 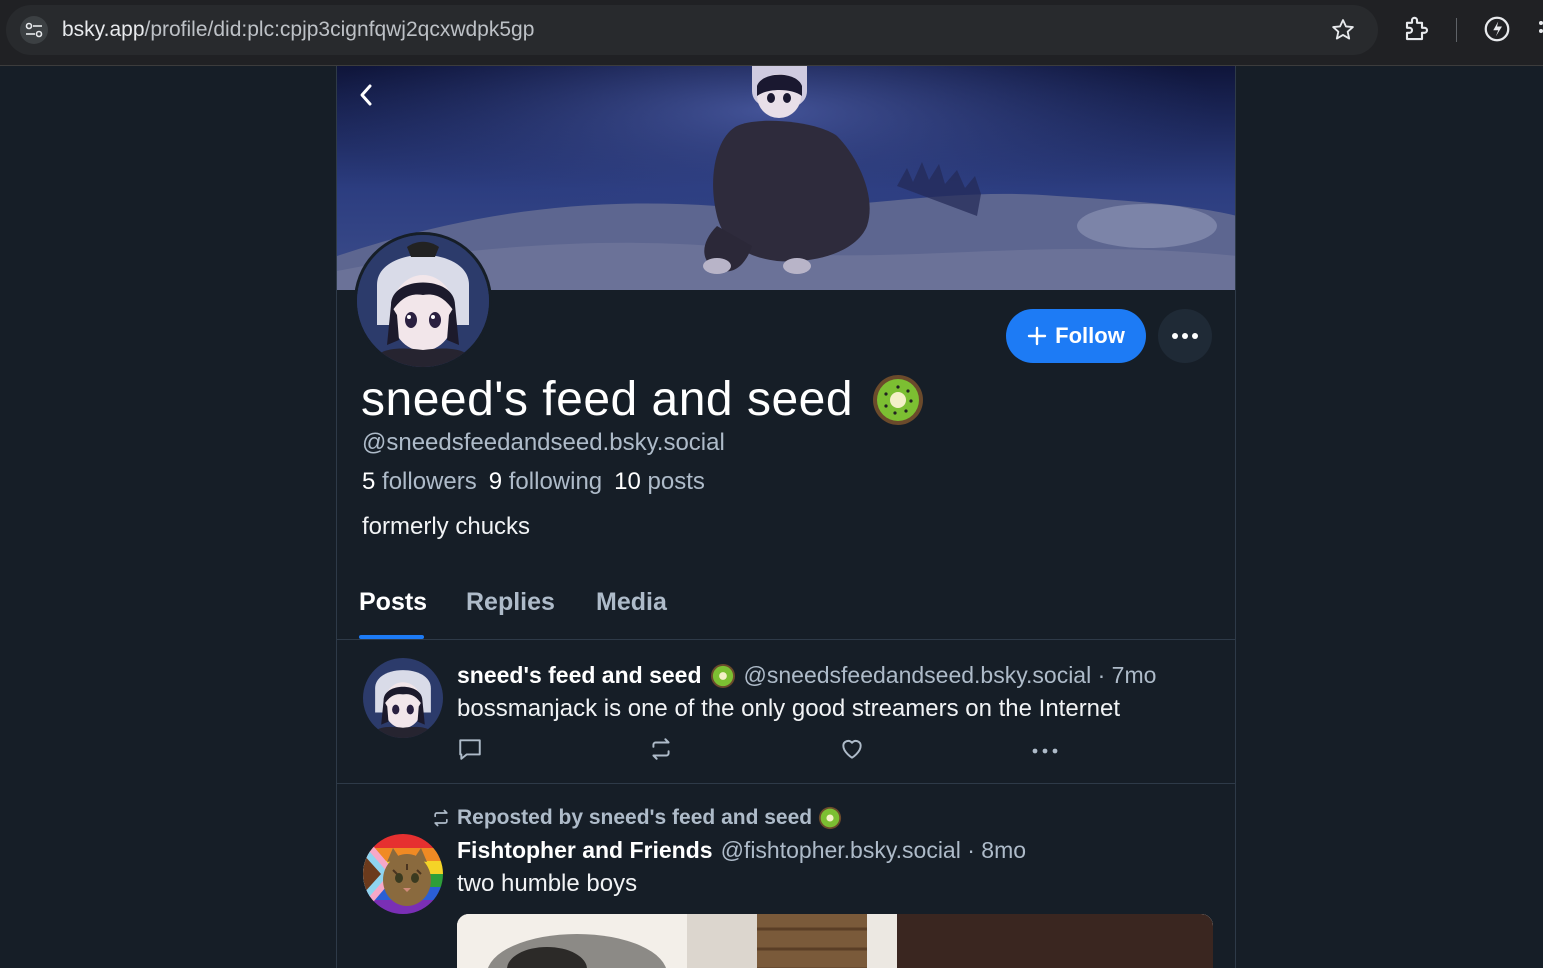 I want to click on profile-display-name: sneed's feed and seed, so click(x=643, y=399).